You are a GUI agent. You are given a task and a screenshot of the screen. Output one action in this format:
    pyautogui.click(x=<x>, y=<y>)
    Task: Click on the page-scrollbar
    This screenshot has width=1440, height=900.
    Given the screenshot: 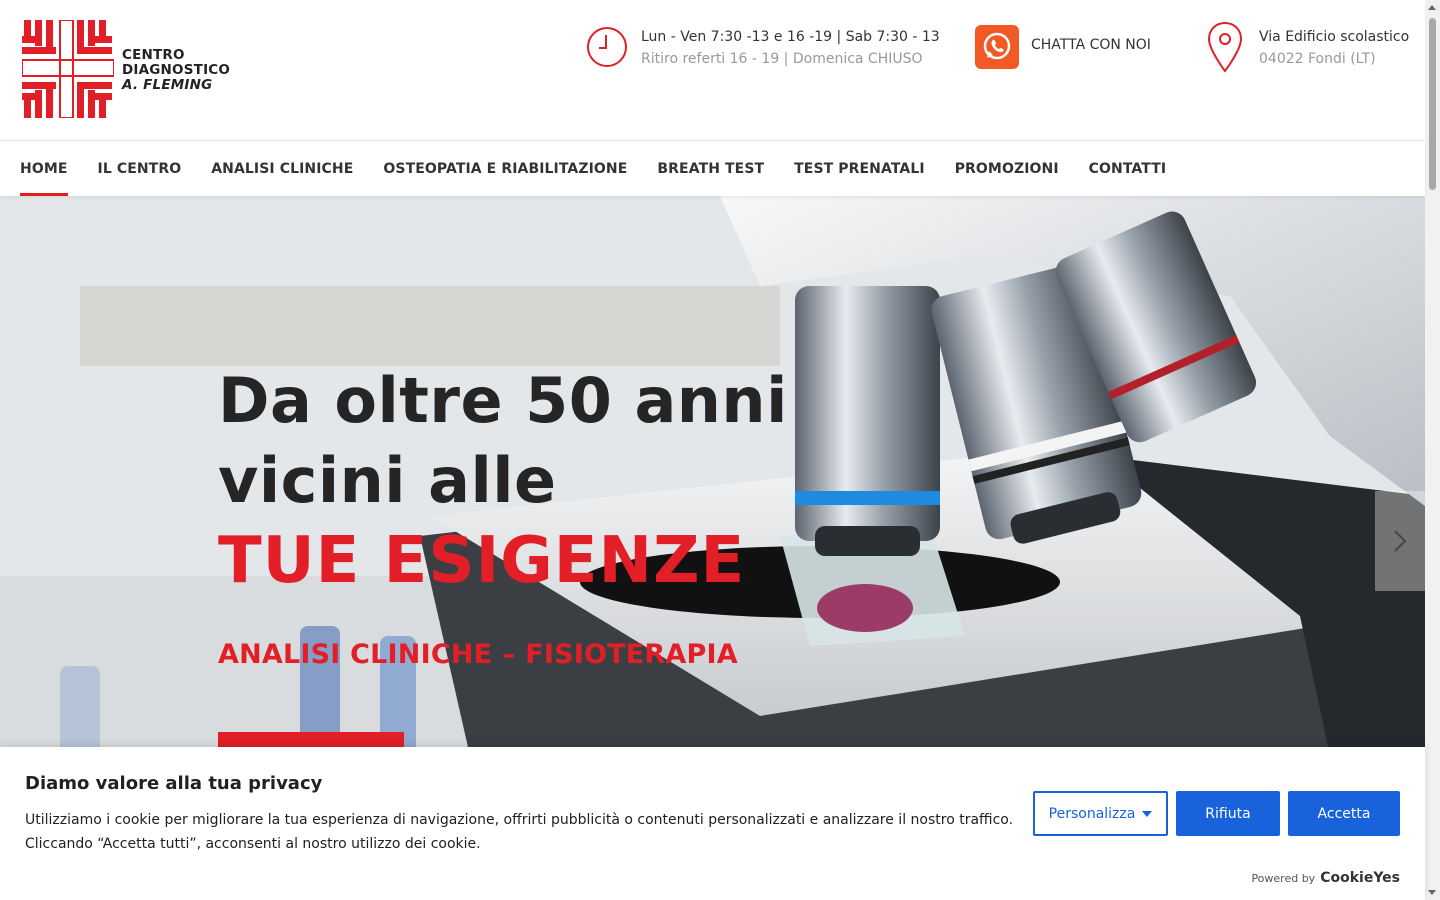 What is the action you would take?
    pyautogui.click(x=1432, y=450)
    